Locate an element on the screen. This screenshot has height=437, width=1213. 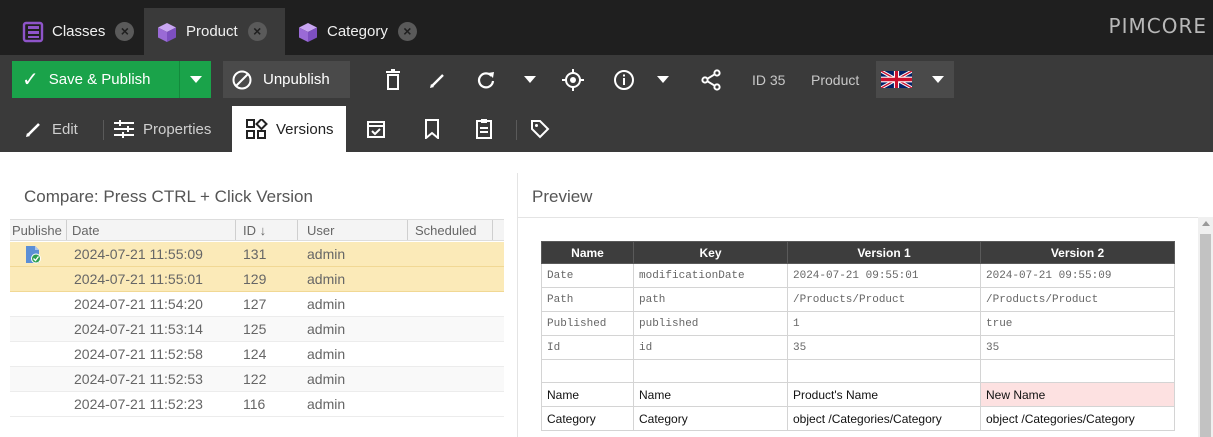
classes-icon is located at coordinates (33, 31).